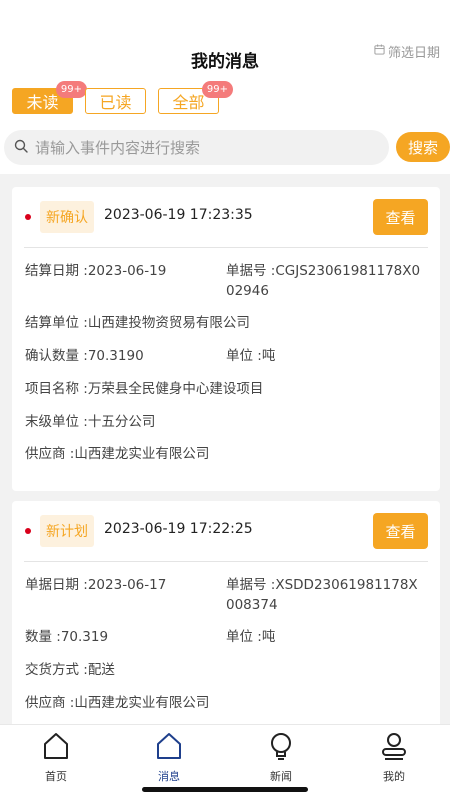  I want to click on filter-date-button: 筛选日期, so click(407, 51).